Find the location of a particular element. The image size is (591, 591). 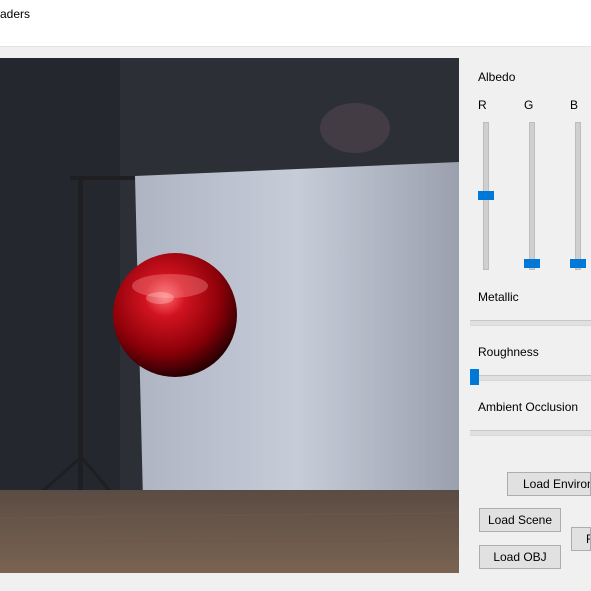

albedo-r-slider-thumb is located at coordinates (486, 195).